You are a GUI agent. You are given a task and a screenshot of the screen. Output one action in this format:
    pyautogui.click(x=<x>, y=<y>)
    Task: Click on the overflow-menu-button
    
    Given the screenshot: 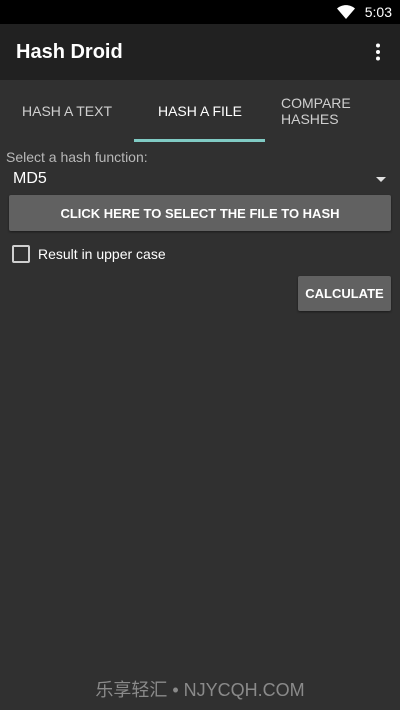 What is the action you would take?
    pyautogui.click(x=378, y=52)
    